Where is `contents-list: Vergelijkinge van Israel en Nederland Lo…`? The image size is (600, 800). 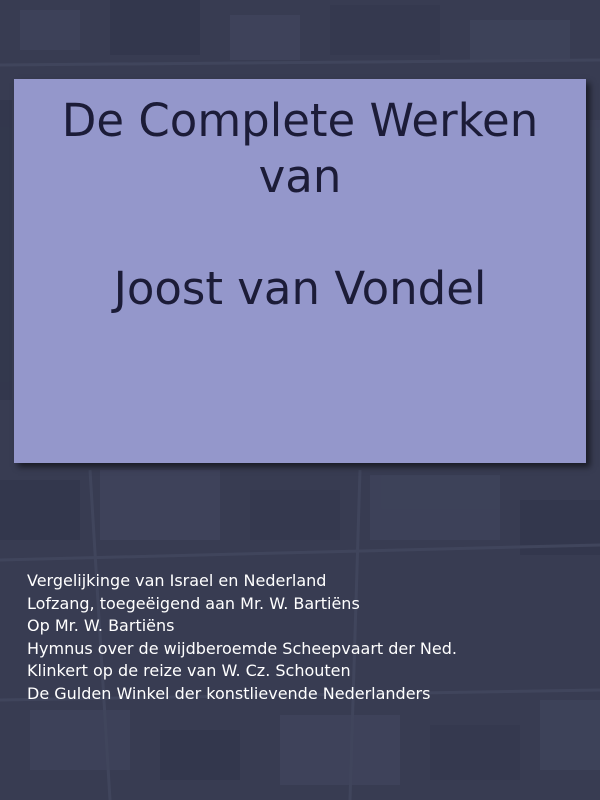
contents-list: Vergelijkinge van Israel en Nederland Lo… is located at coordinates (242, 637).